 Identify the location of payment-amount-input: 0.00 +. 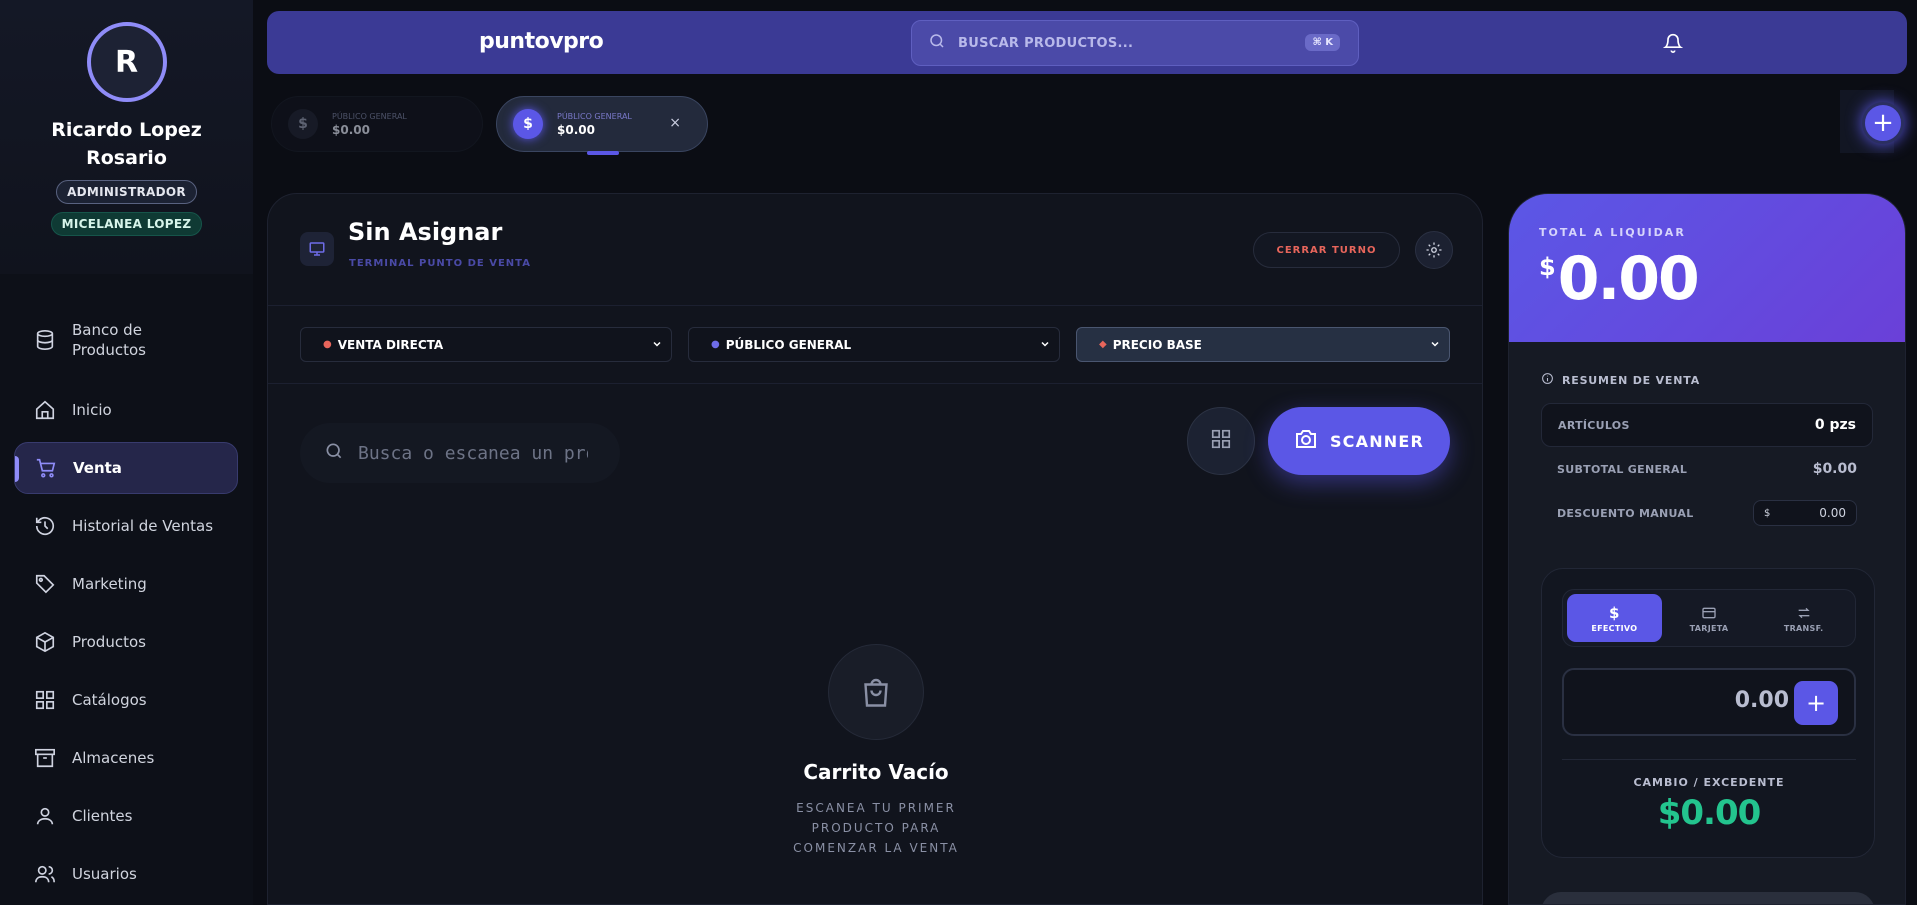
(1709, 702).